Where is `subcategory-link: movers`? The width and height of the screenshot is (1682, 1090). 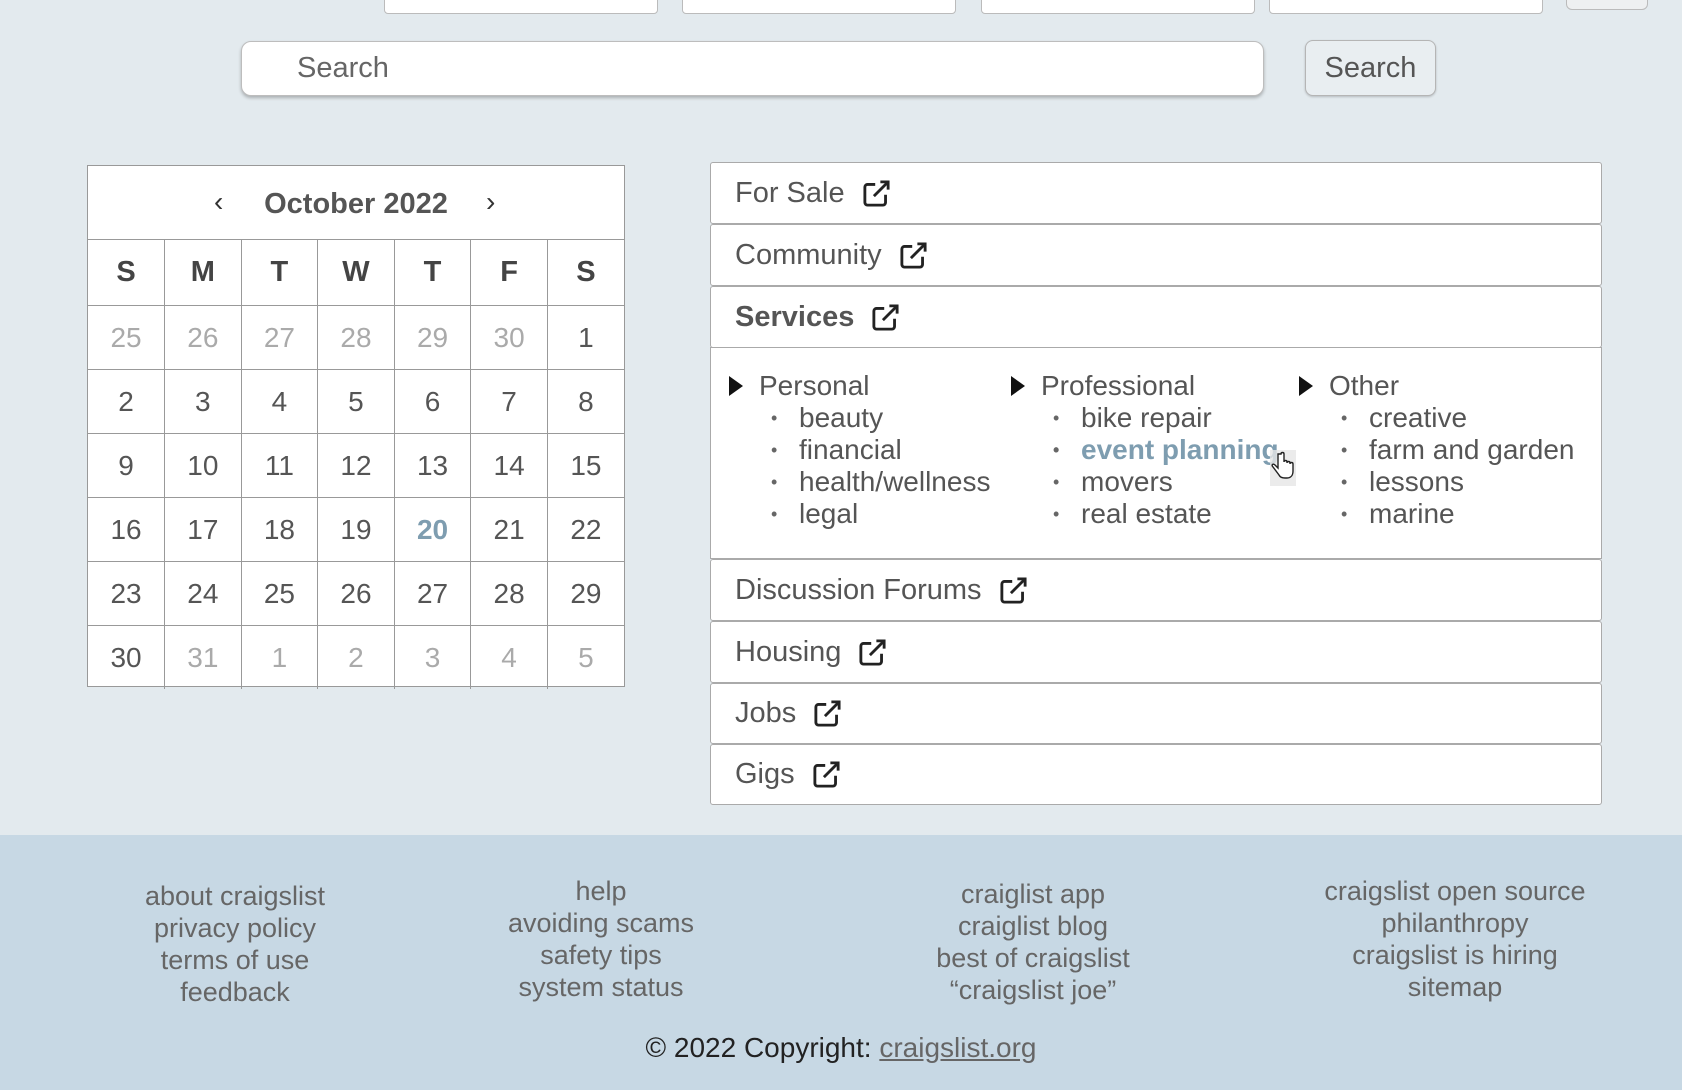
subcategory-link: movers is located at coordinates (1166, 482).